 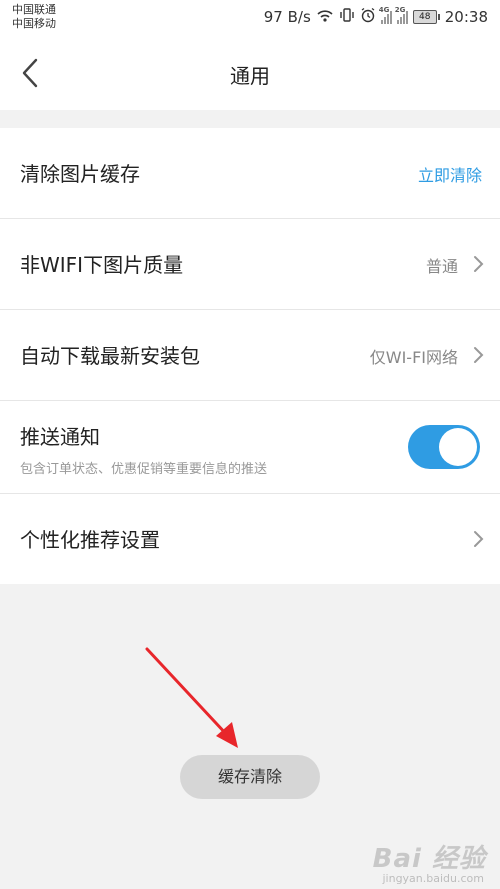 I want to click on clear-now-link: 立即清除, so click(x=450, y=174).